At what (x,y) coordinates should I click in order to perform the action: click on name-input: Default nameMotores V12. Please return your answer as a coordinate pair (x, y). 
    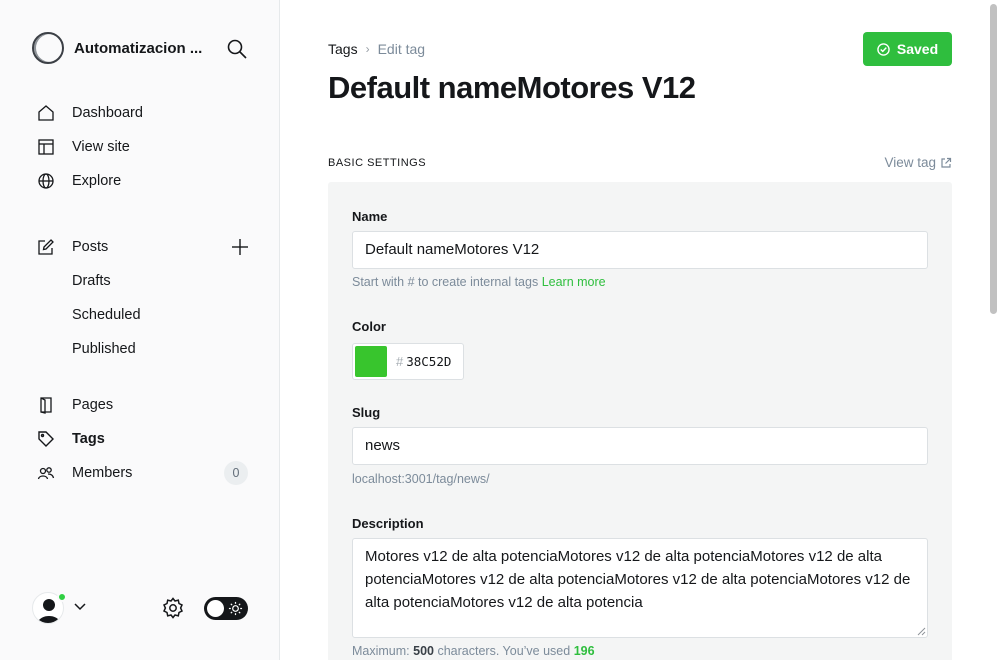
    Looking at the image, I should click on (640, 250).